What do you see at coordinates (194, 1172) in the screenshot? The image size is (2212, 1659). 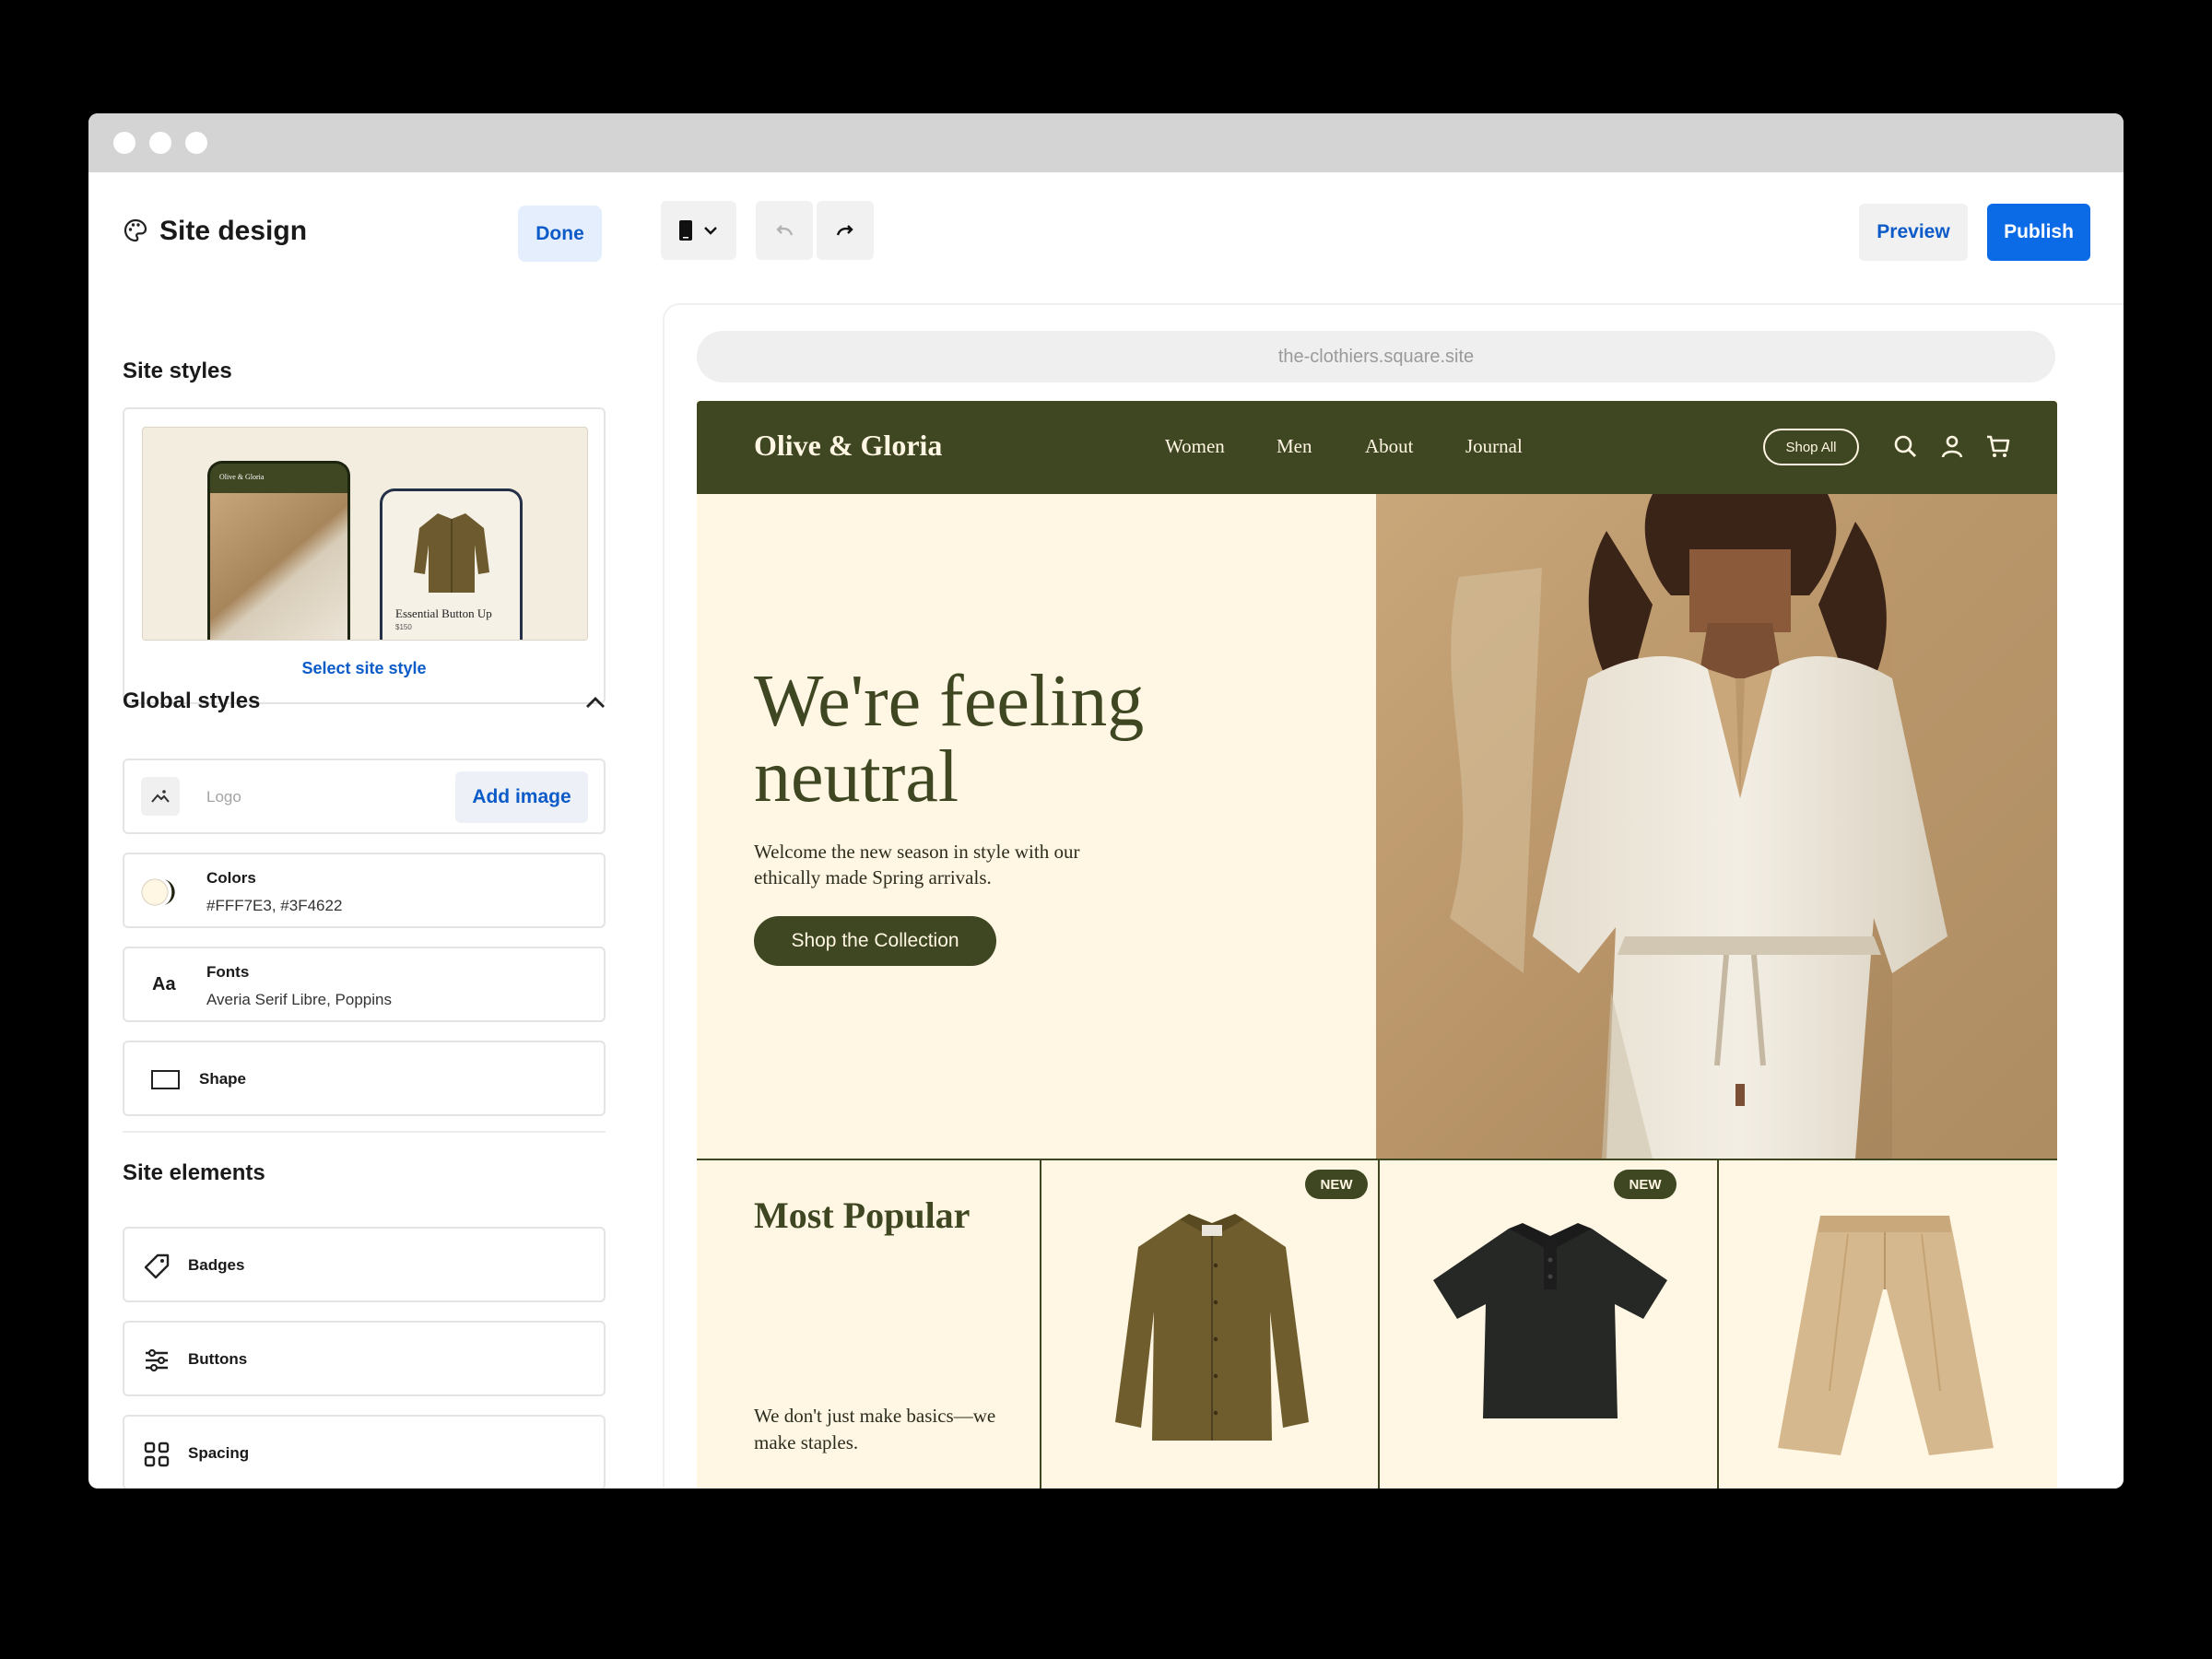 I see `site-elements-heading: Site elements` at bounding box center [194, 1172].